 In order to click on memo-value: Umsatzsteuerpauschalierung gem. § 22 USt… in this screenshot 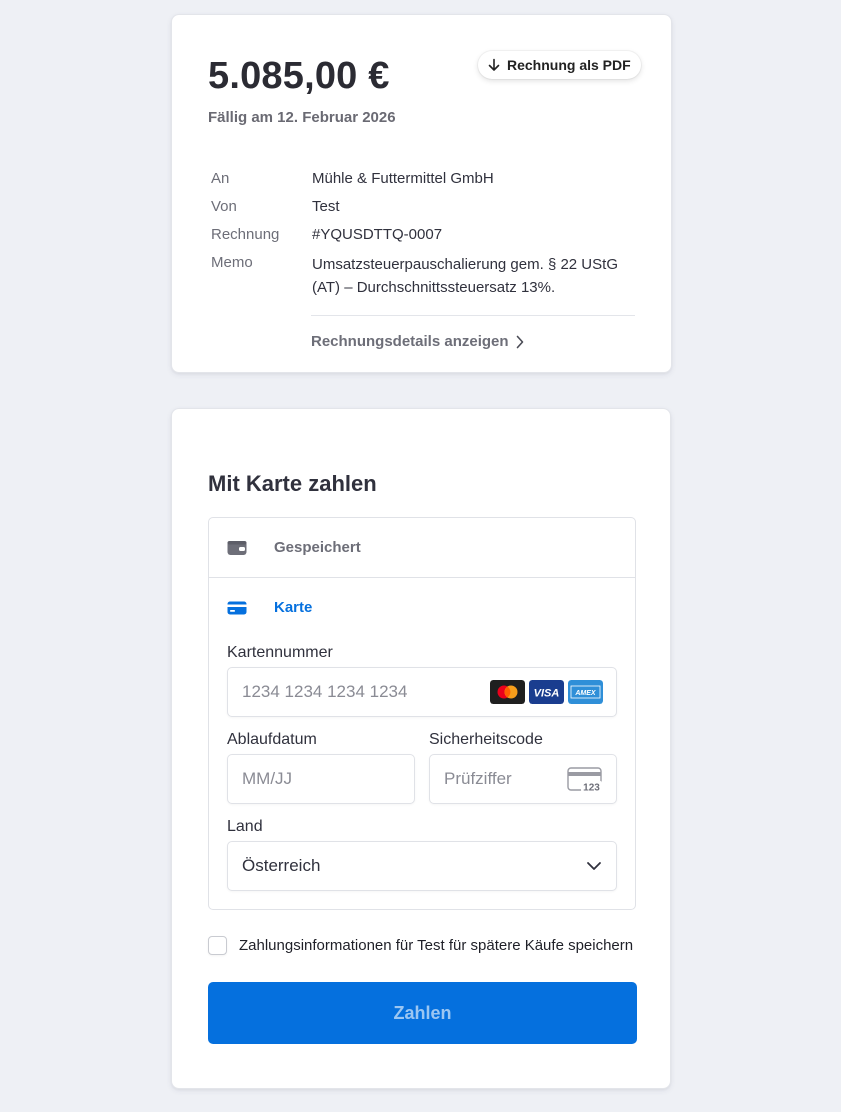, I will do `click(465, 276)`.